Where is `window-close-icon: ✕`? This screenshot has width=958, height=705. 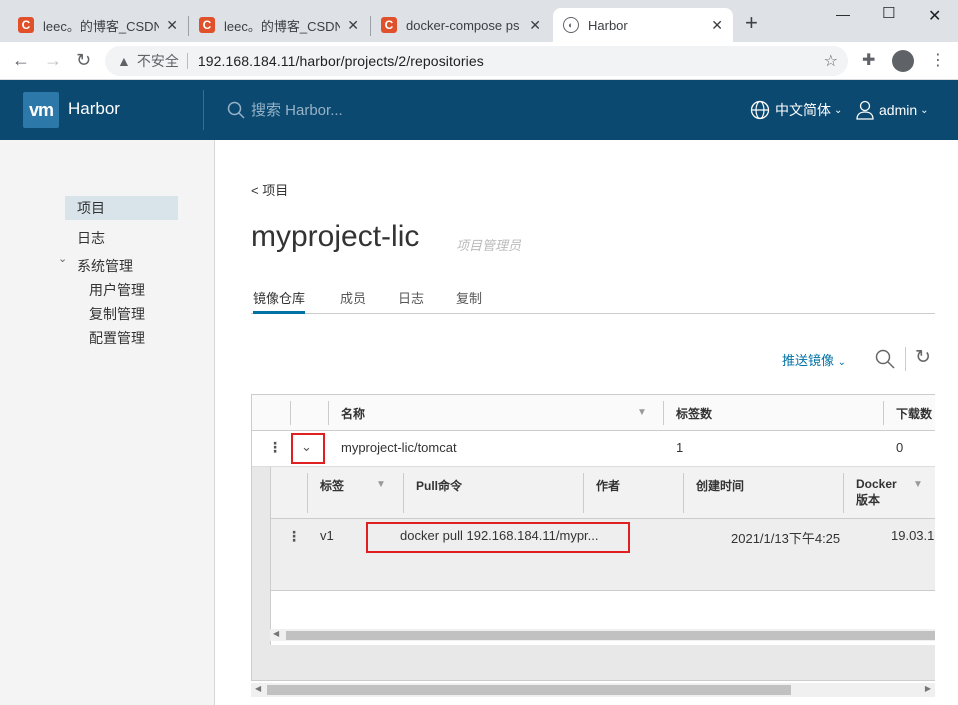 window-close-icon: ✕ is located at coordinates (934, 16).